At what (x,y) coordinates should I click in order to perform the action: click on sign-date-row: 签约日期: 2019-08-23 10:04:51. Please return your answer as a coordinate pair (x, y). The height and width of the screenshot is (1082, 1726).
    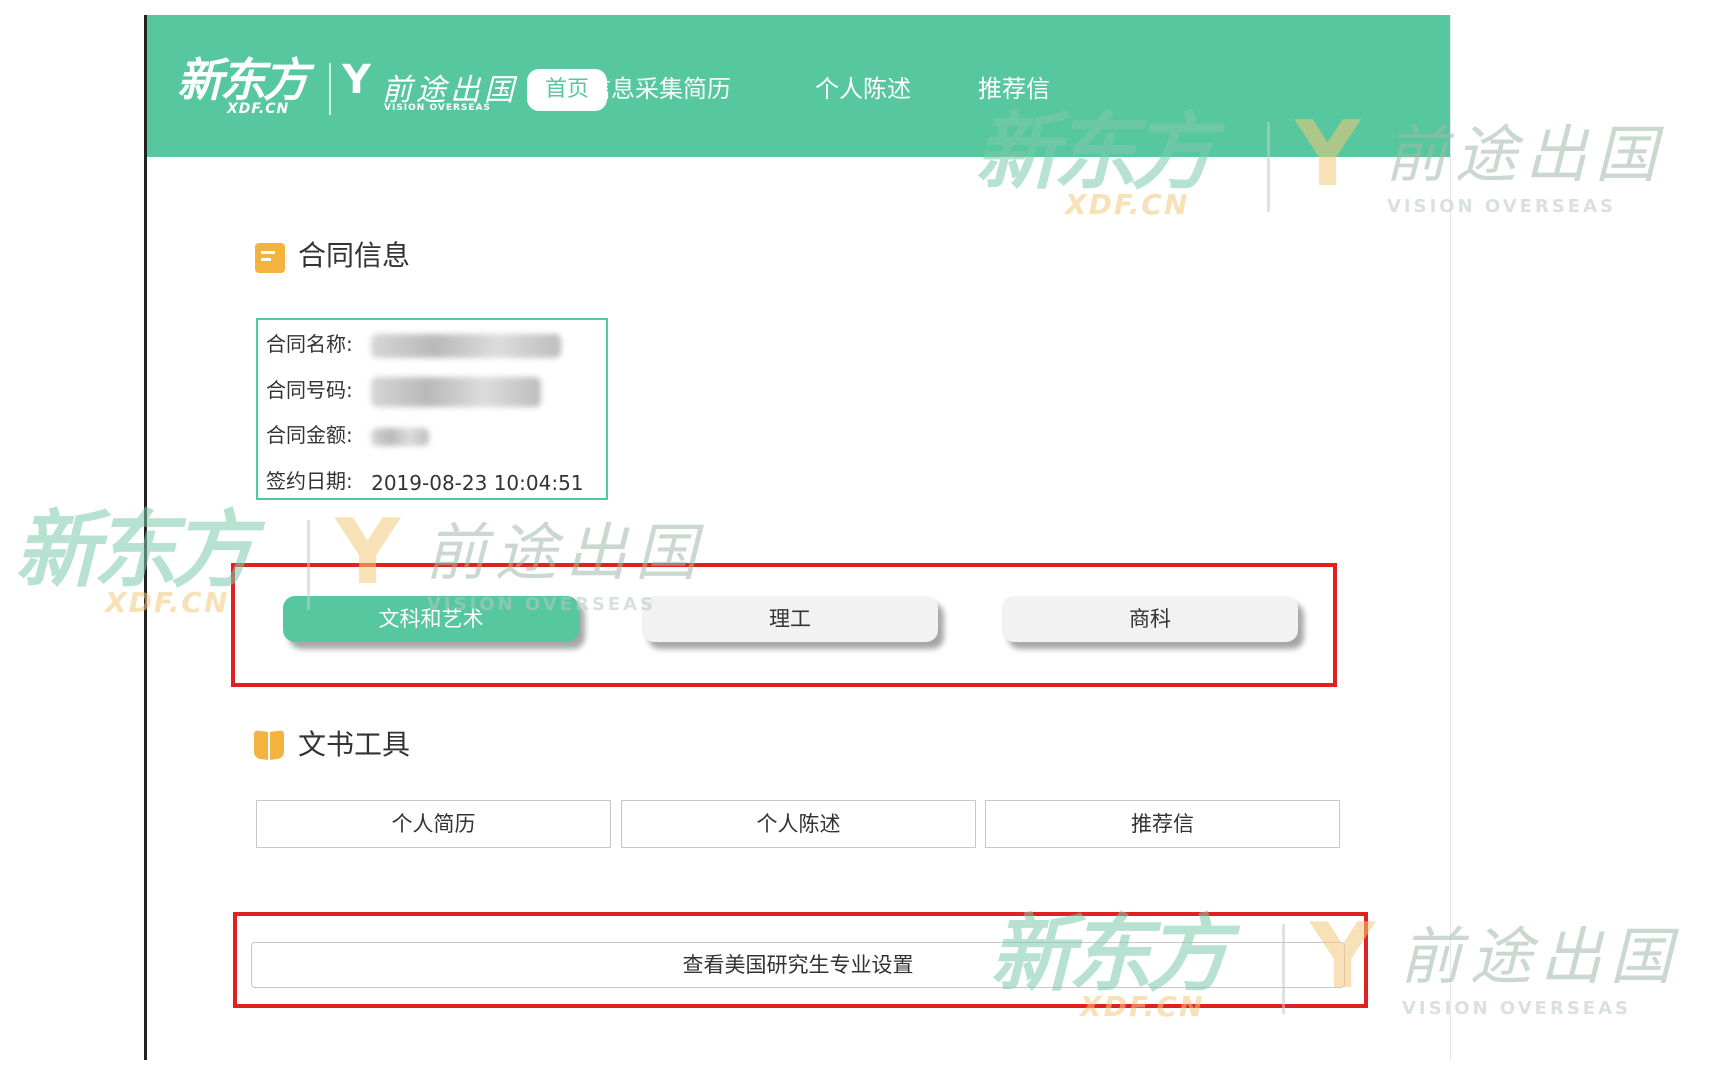
    Looking at the image, I should click on (425, 482).